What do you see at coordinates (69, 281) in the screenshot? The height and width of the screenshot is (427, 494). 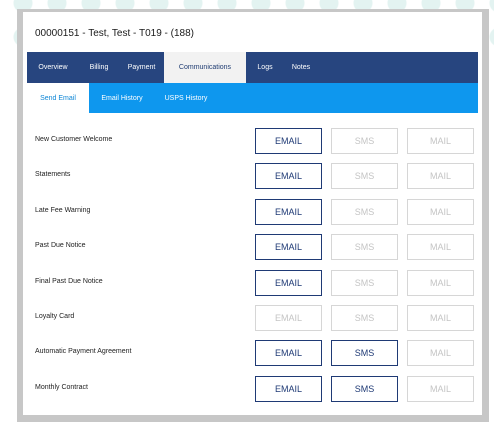 I see `communication-label: Final Past Due Notice` at bounding box center [69, 281].